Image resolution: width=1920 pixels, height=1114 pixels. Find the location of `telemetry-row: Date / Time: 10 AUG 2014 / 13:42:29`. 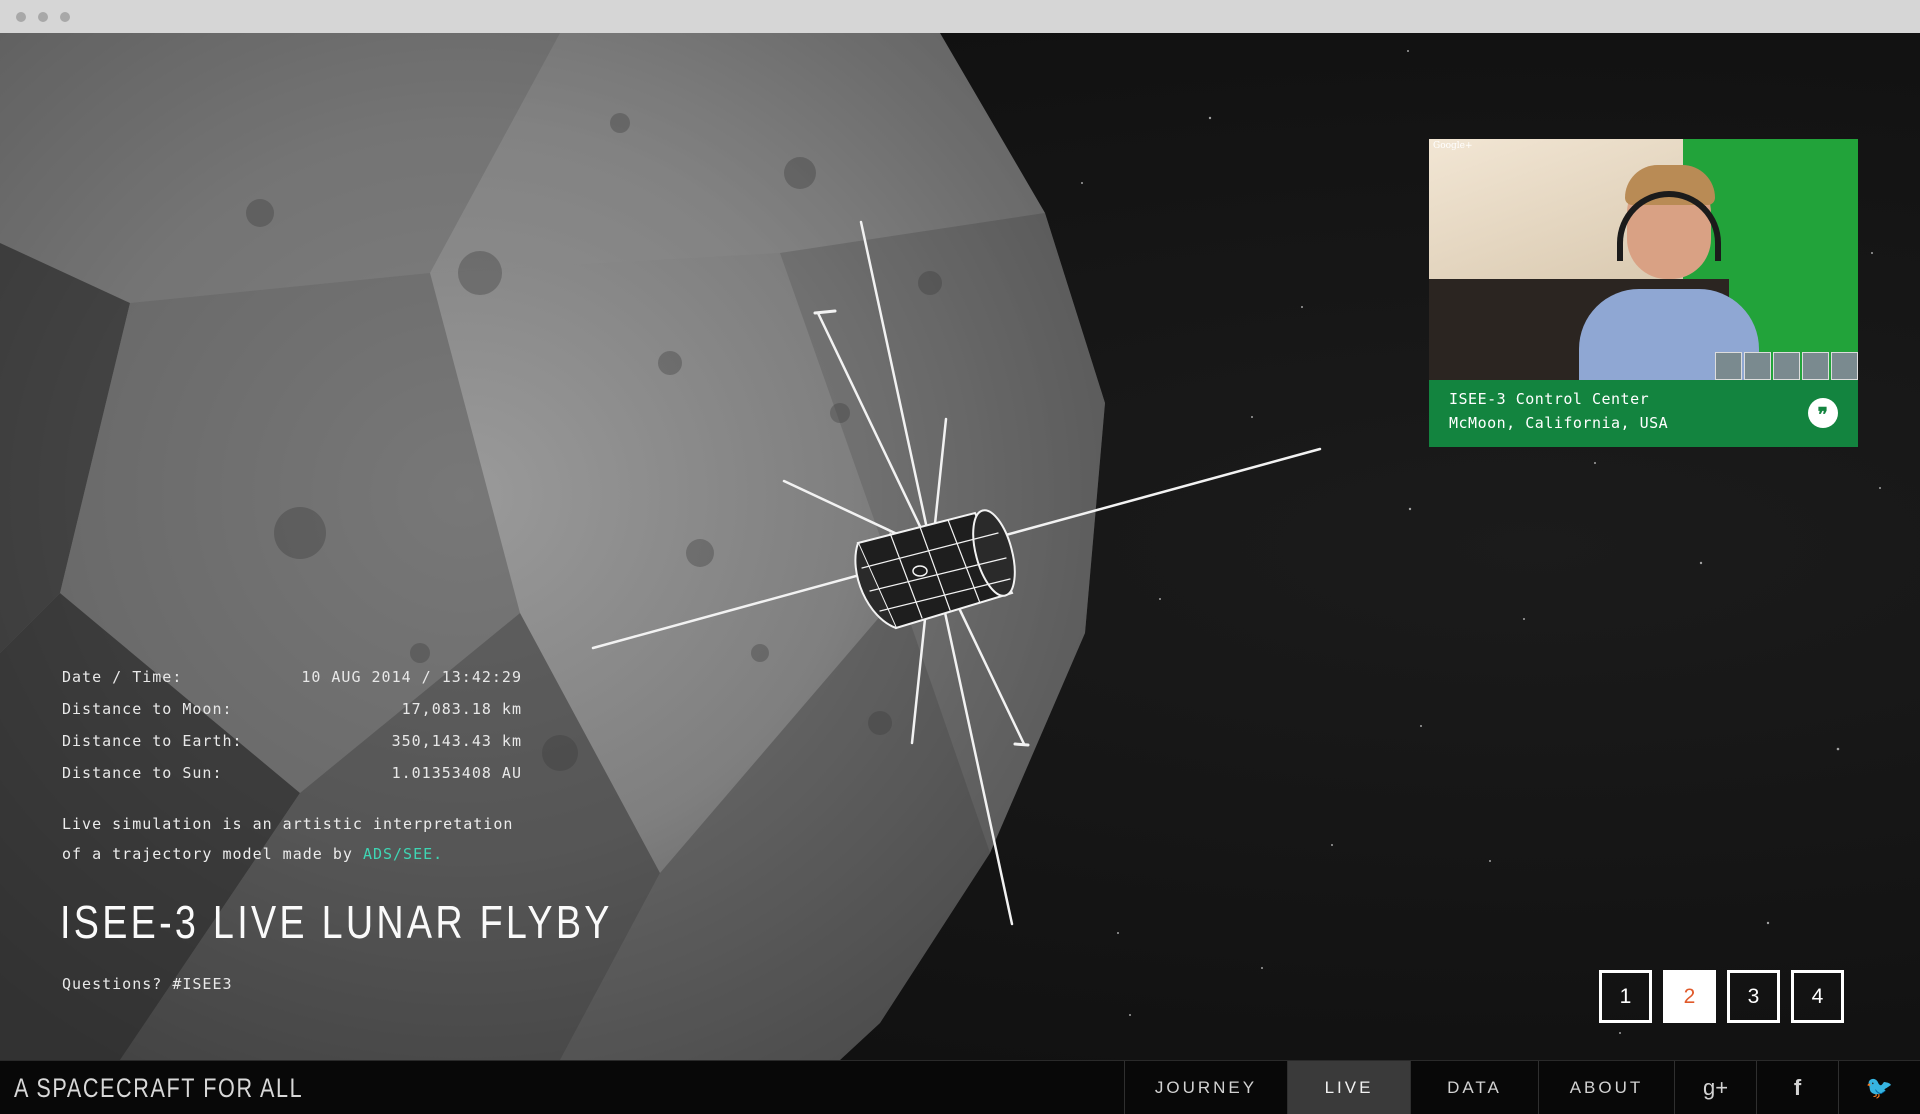

telemetry-row: Date / Time: 10 AUG 2014 / 13:42:29 is located at coordinates (292, 677).